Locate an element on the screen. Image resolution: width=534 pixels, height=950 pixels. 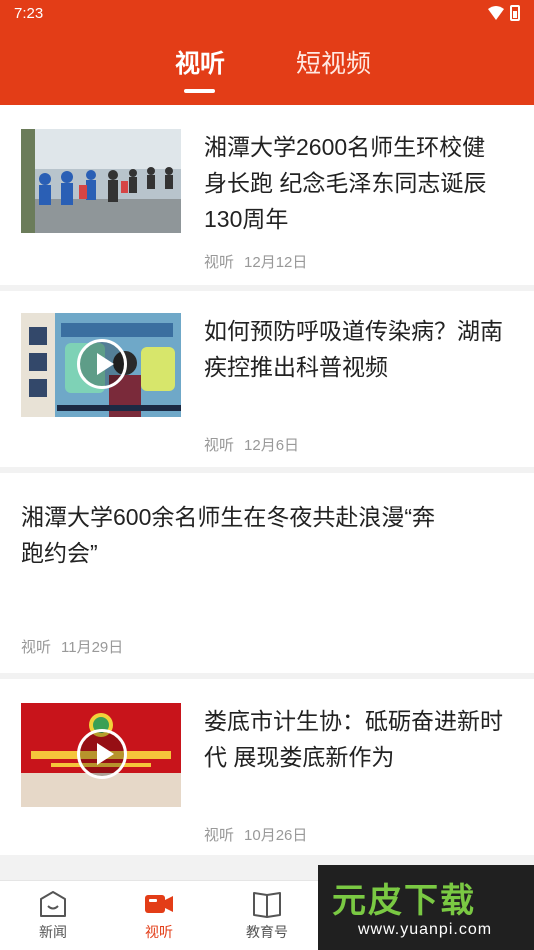
news-date: 12月6日 is located at coordinates (272, 445).